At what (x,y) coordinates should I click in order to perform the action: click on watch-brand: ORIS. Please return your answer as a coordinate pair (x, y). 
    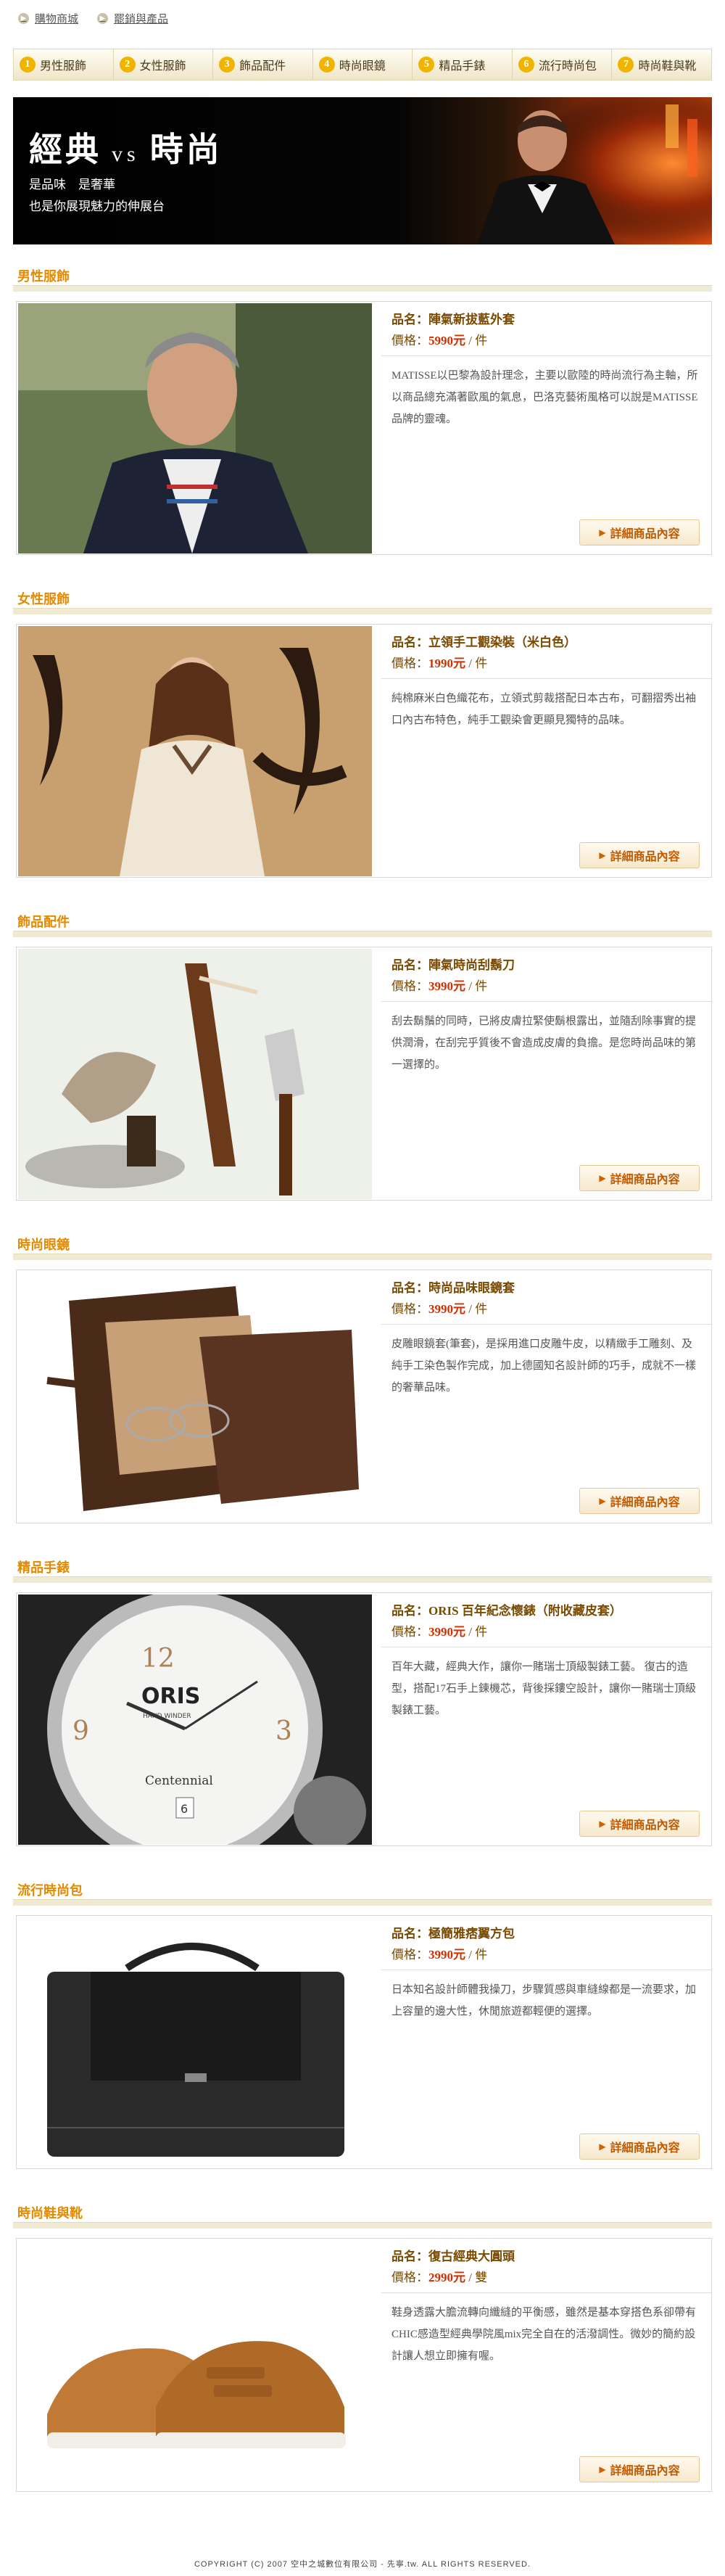
    Looking at the image, I should click on (170, 1697).